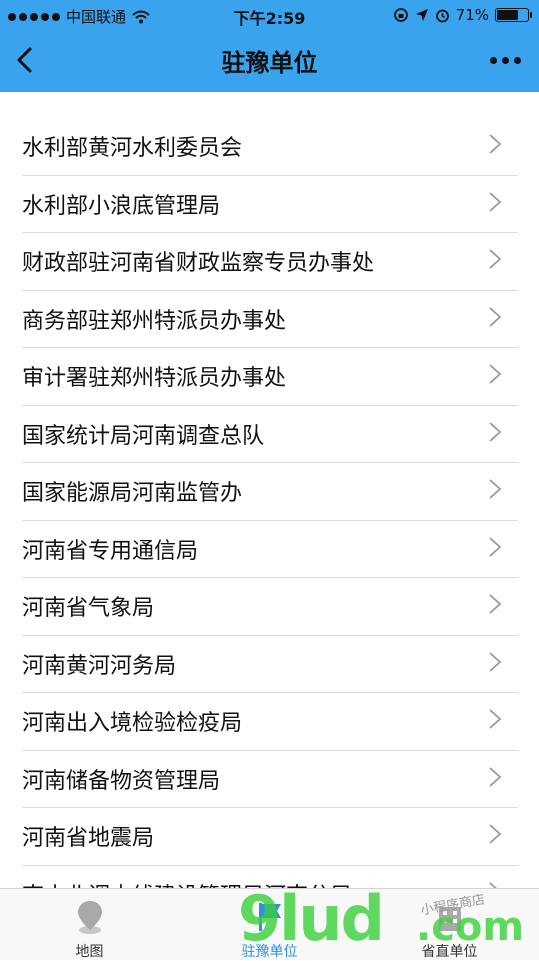 This screenshot has height=961, width=539. What do you see at coordinates (421, 15) in the screenshot?
I see `location-arrow-icon` at bounding box center [421, 15].